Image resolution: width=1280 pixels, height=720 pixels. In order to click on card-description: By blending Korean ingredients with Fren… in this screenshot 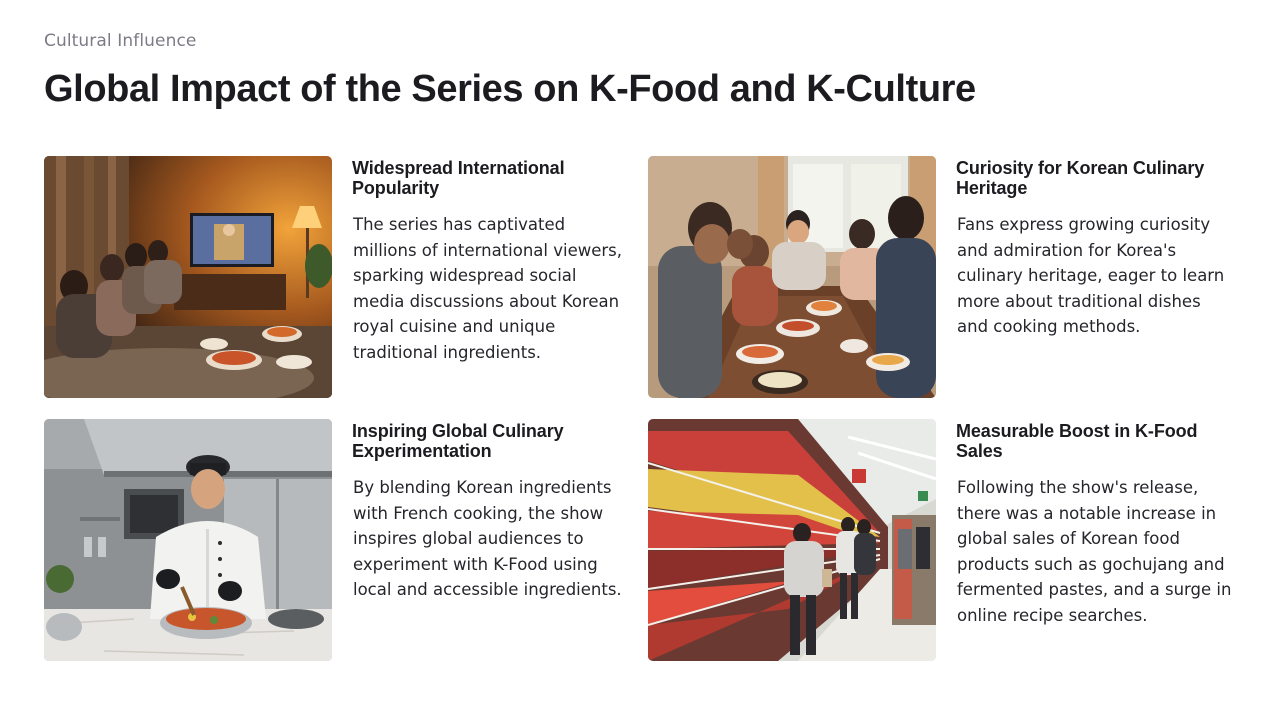, I will do `click(487, 539)`.